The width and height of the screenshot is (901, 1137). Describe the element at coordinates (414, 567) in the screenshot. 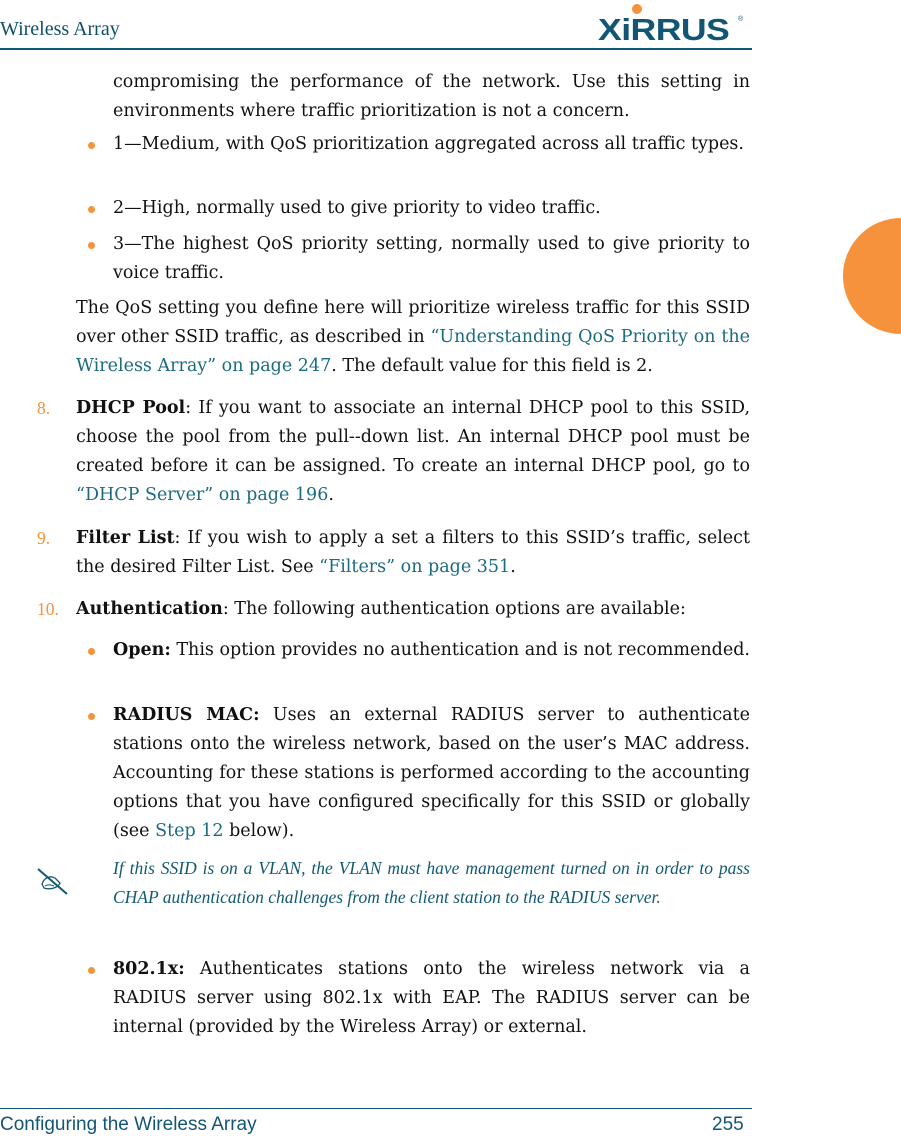

I see `link-filters: “Filters” on page 351` at that location.